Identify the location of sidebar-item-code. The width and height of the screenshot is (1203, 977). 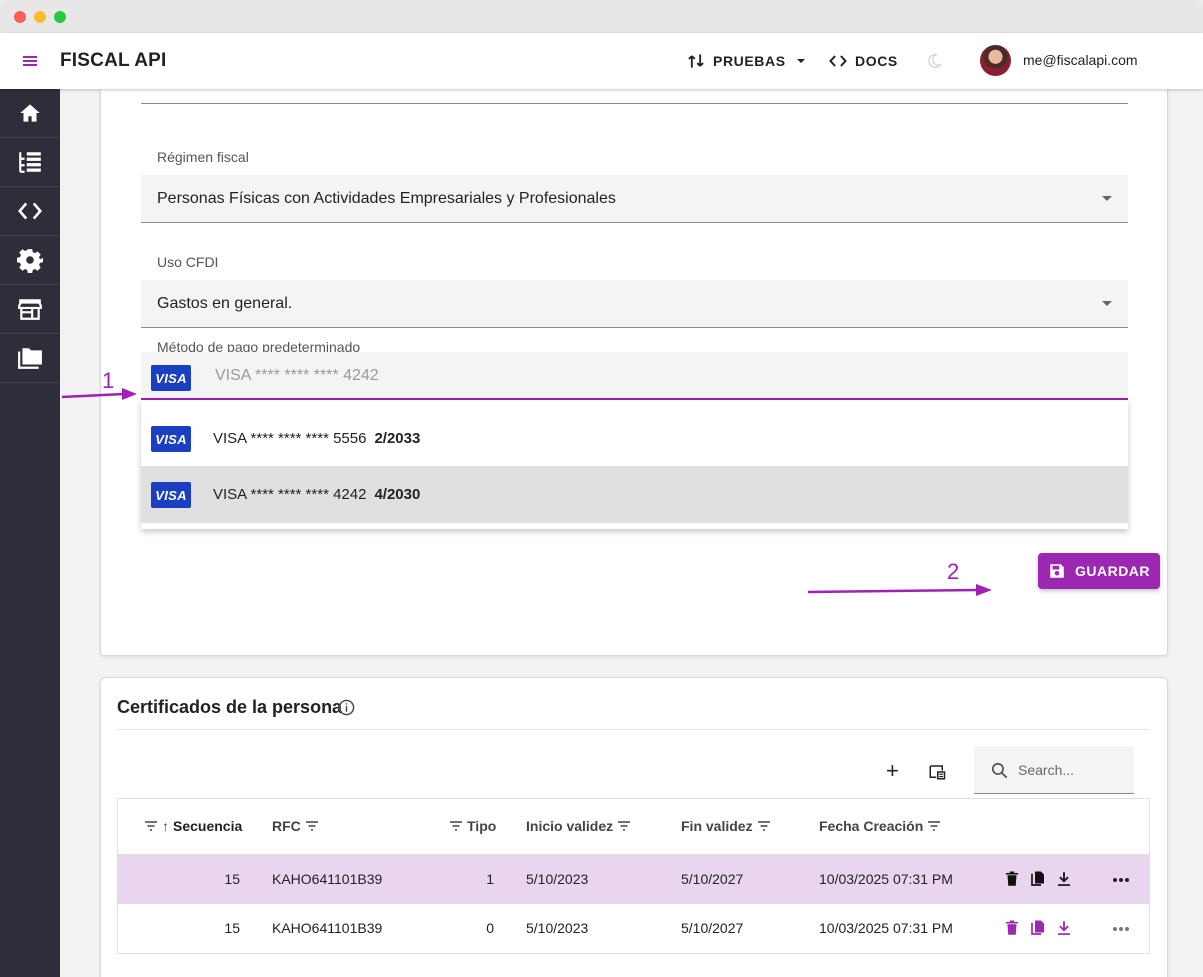
(30, 211).